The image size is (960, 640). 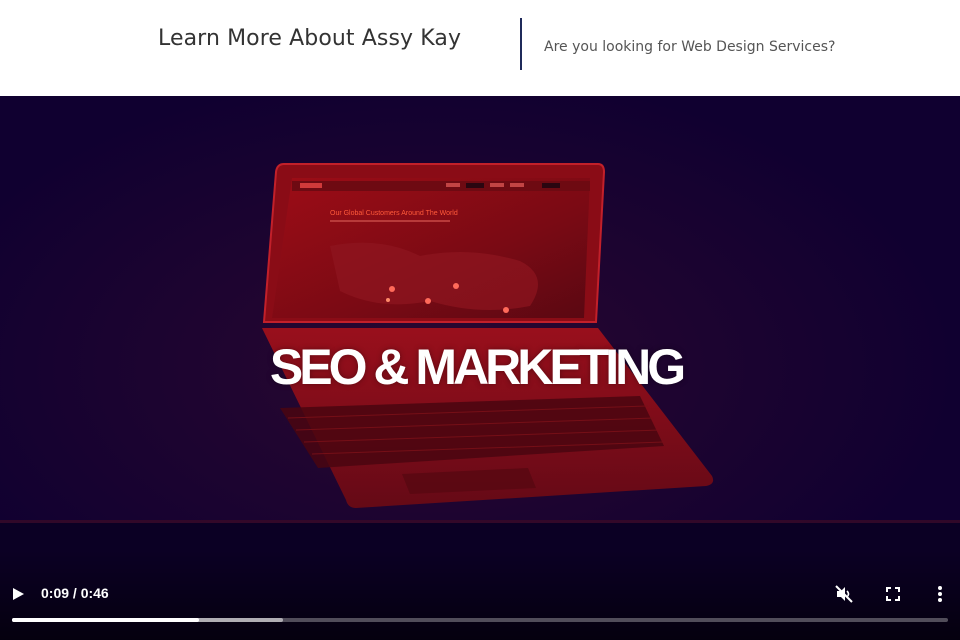 I want to click on header-divider, so click(x=521, y=44).